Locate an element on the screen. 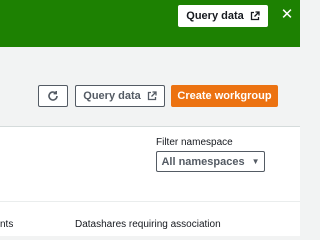 Image resolution: width=320 pixels, height=240 pixels. query-data-label: Query data is located at coordinates (112, 96).